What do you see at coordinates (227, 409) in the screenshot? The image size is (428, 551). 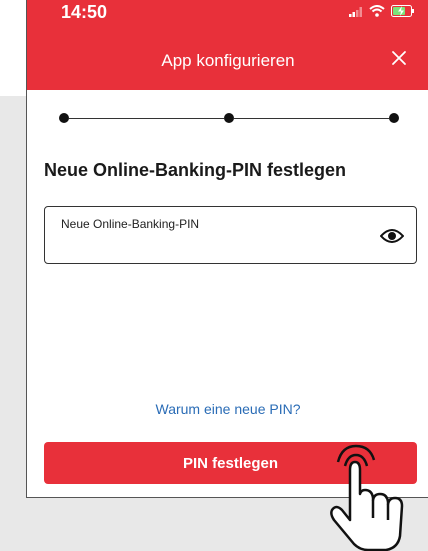 I see `help-link: Warum eine neue PIN?` at bounding box center [227, 409].